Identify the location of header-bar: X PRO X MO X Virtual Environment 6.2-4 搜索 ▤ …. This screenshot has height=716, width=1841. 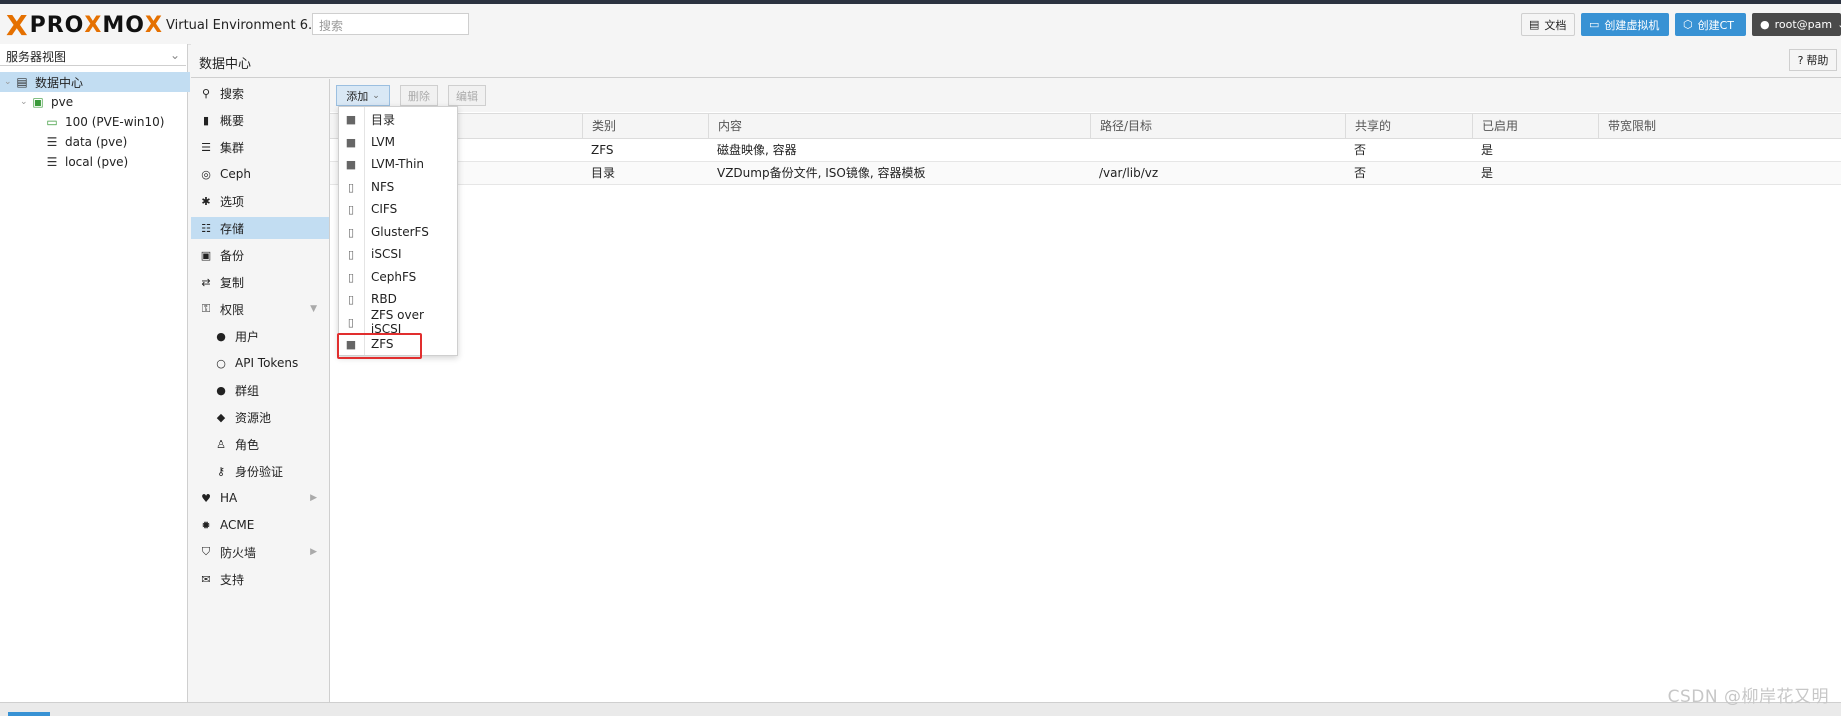
(920, 24).